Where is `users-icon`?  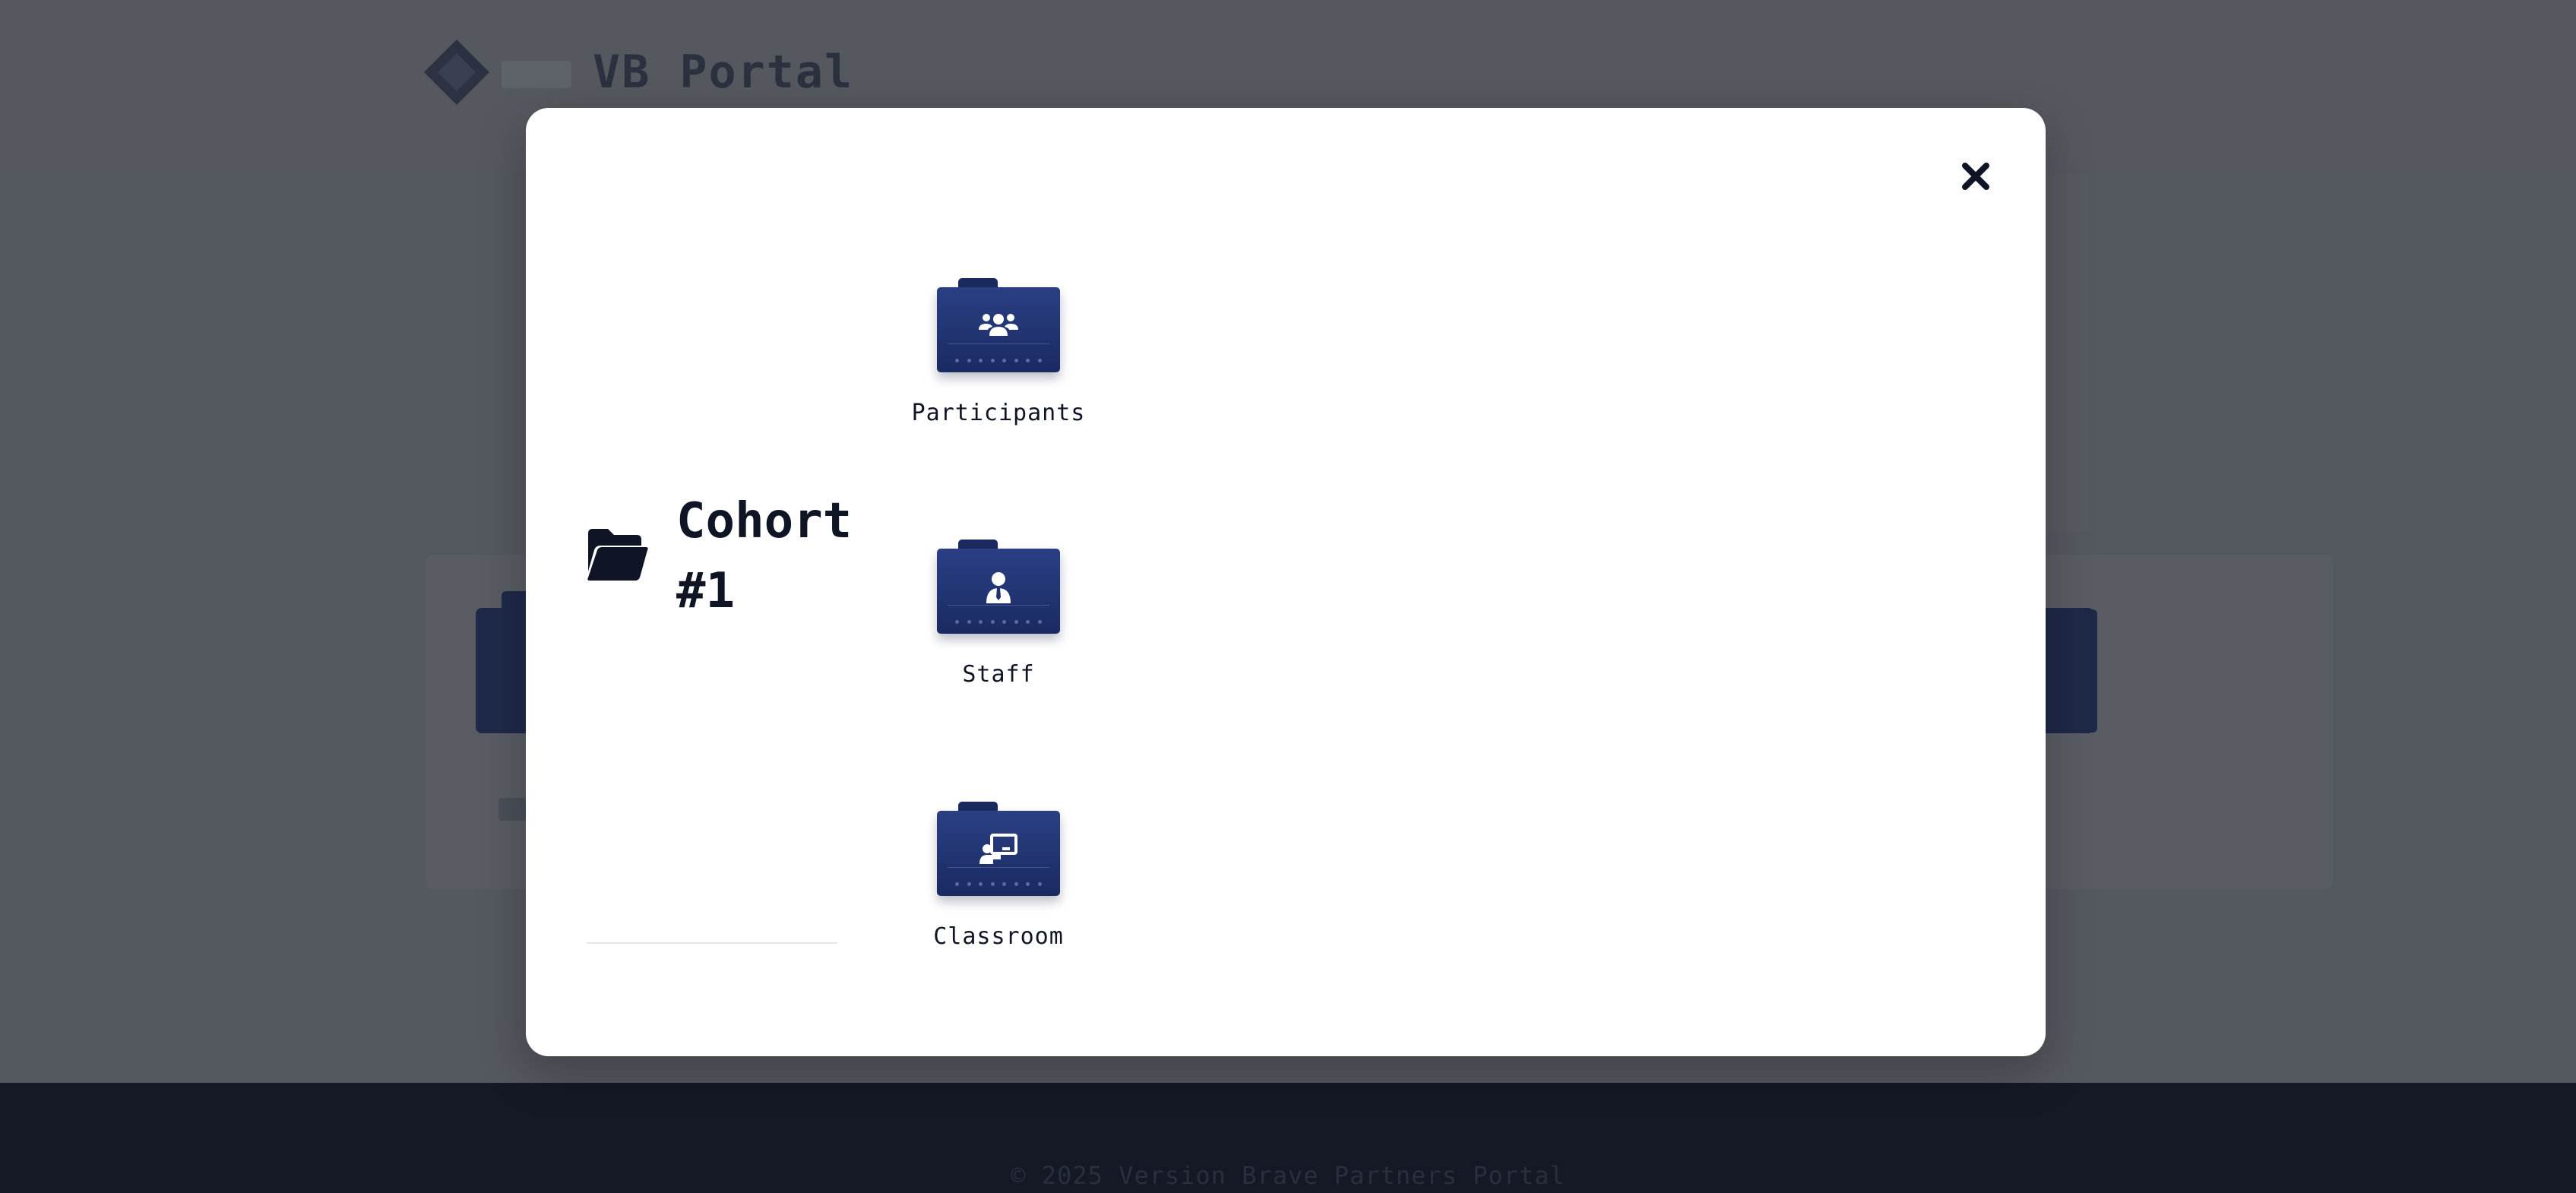 users-icon is located at coordinates (998, 325).